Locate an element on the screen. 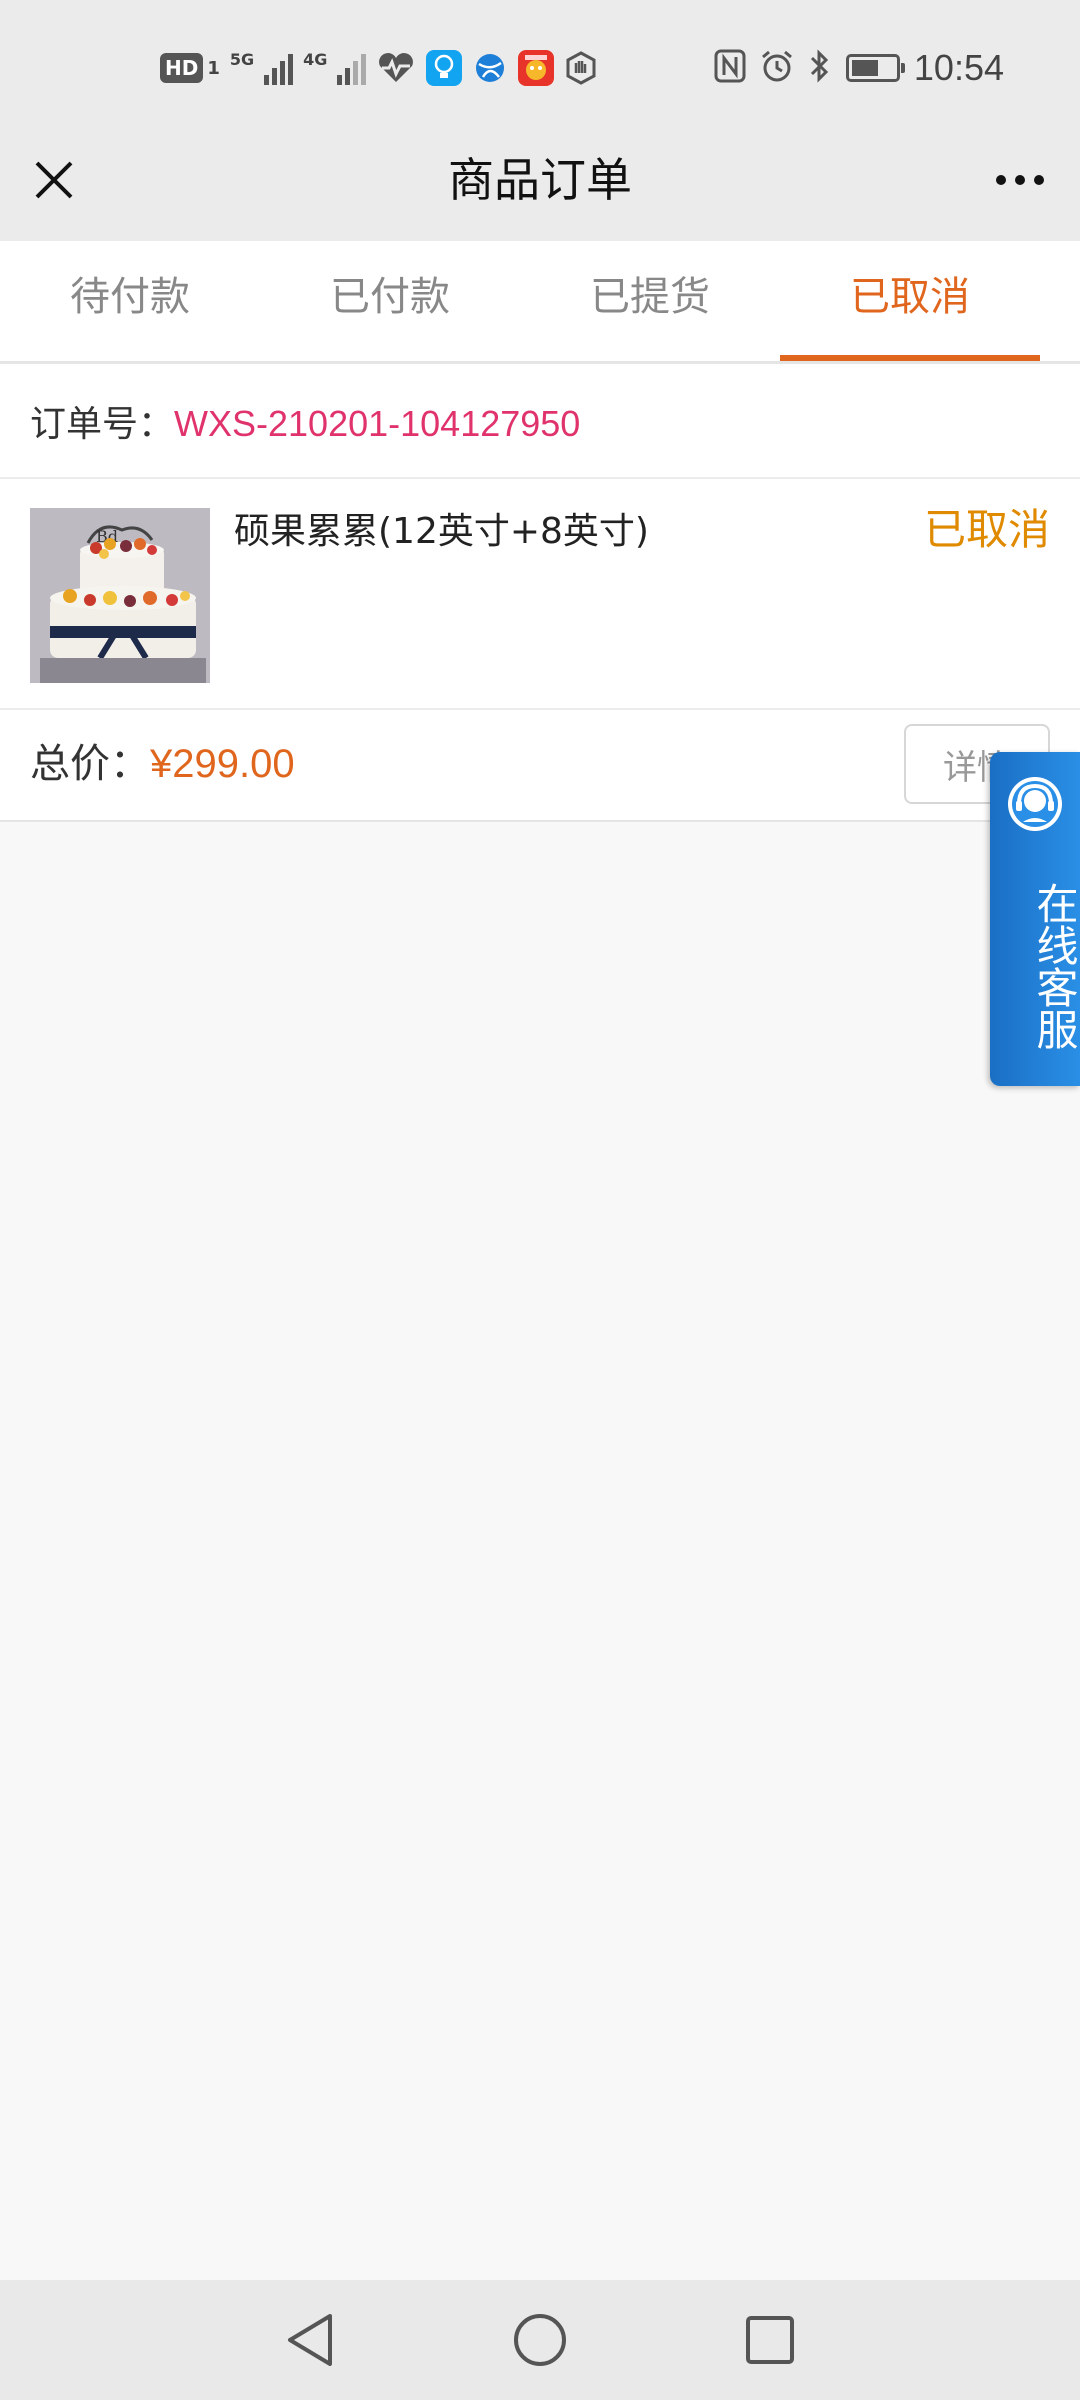 The image size is (1080, 2400). home-circle-icon is located at coordinates (540, 2340).